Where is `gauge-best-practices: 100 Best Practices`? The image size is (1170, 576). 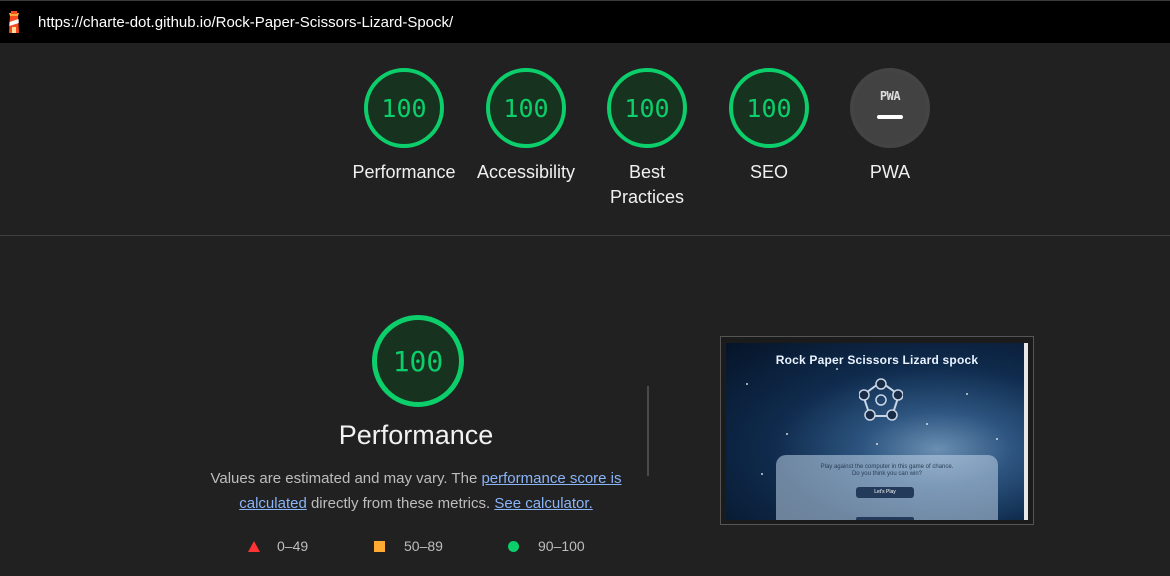
gauge-best-practices: 100 Best Practices is located at coordinates (647, 139).